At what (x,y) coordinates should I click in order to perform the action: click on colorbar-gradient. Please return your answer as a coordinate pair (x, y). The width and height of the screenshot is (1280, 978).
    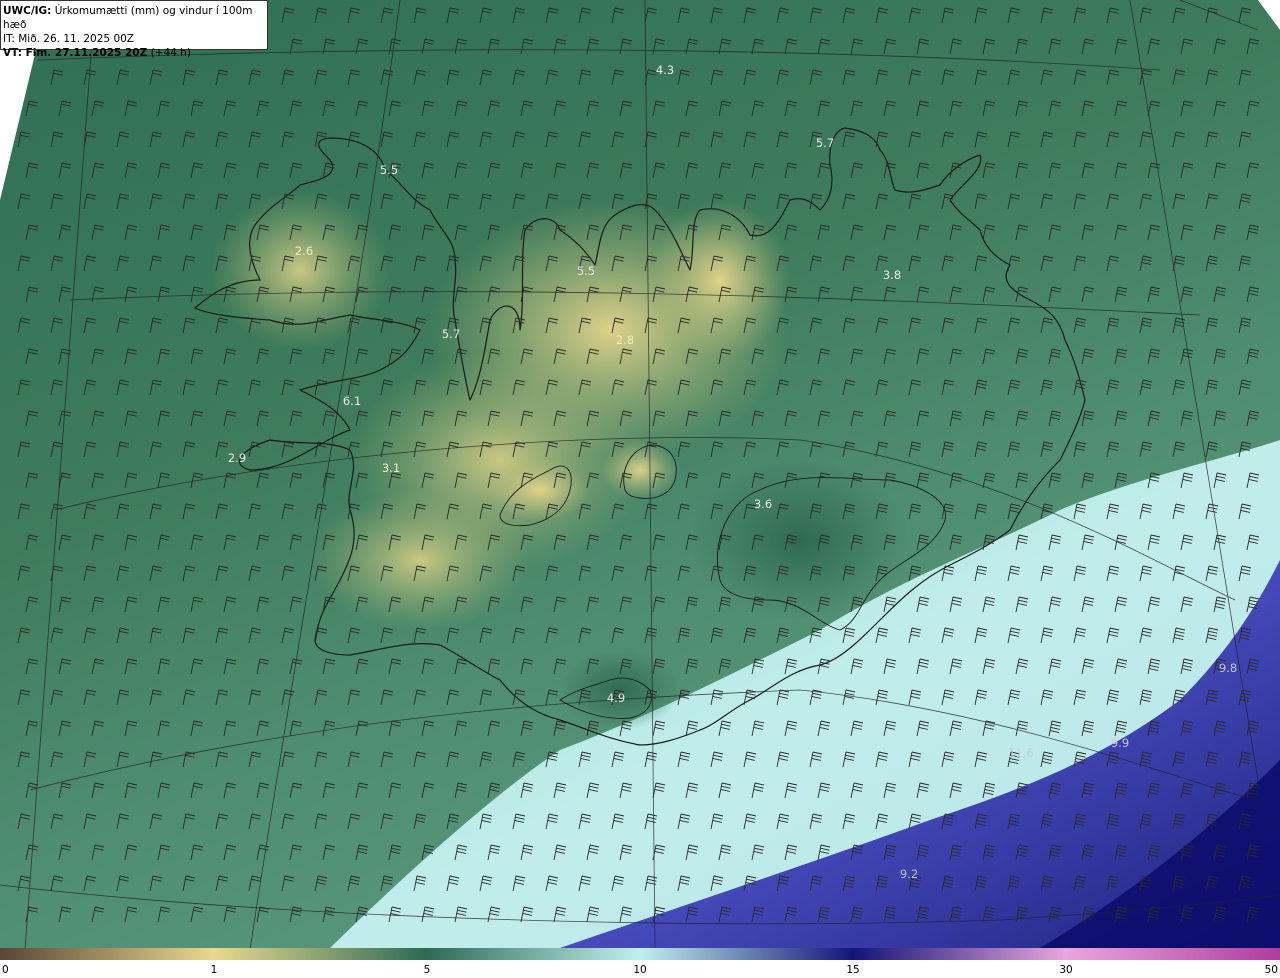
    Looking at the image, I should click on (640, 954).